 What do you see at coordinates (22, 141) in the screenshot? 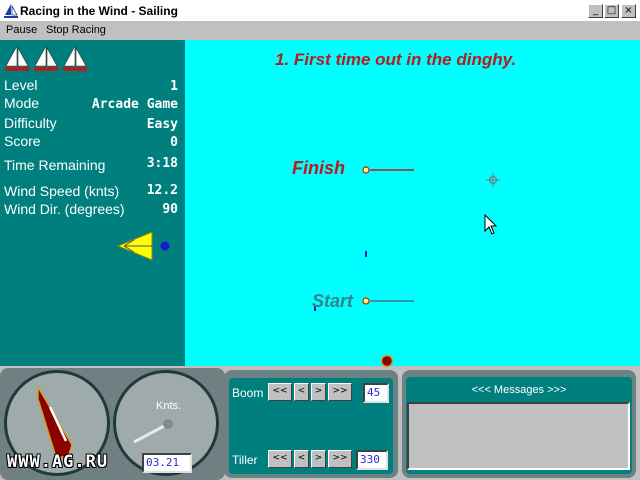
I see `score-label: Score` at bounding box center [22, 141].